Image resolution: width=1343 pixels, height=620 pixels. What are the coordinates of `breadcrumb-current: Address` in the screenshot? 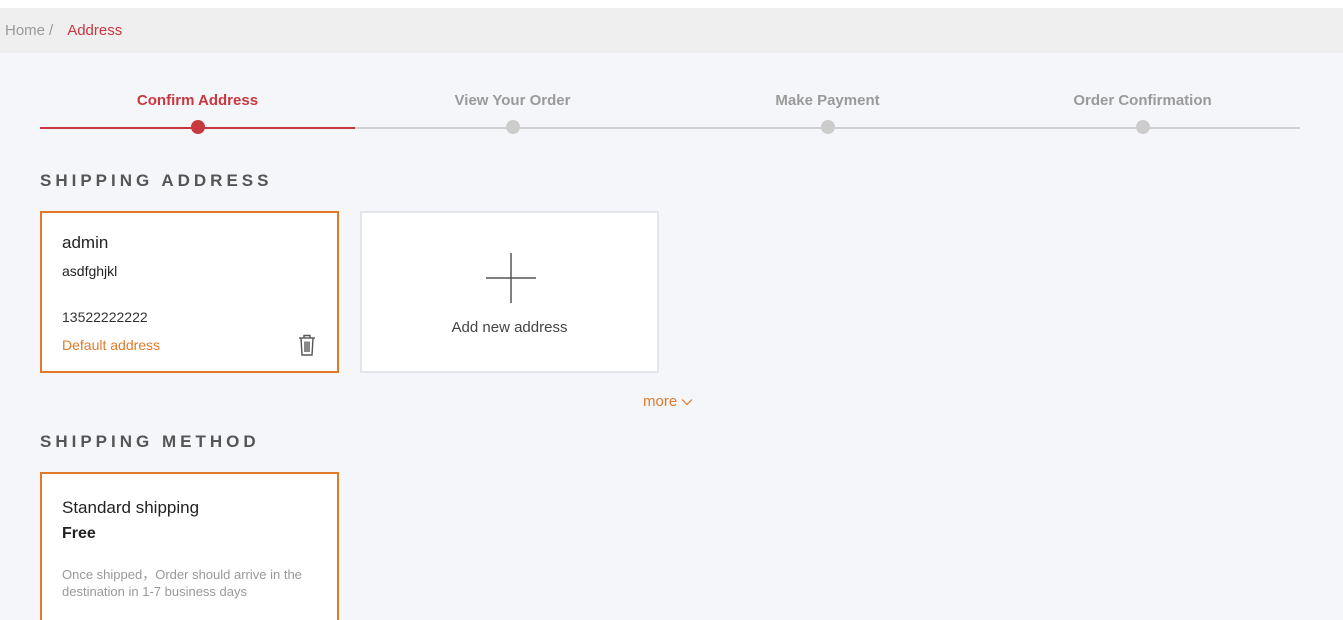 It's located at (95, 30).